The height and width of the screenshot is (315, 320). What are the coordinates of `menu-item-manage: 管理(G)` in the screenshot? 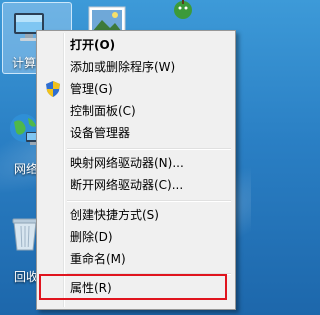 It's located at (136, 89).